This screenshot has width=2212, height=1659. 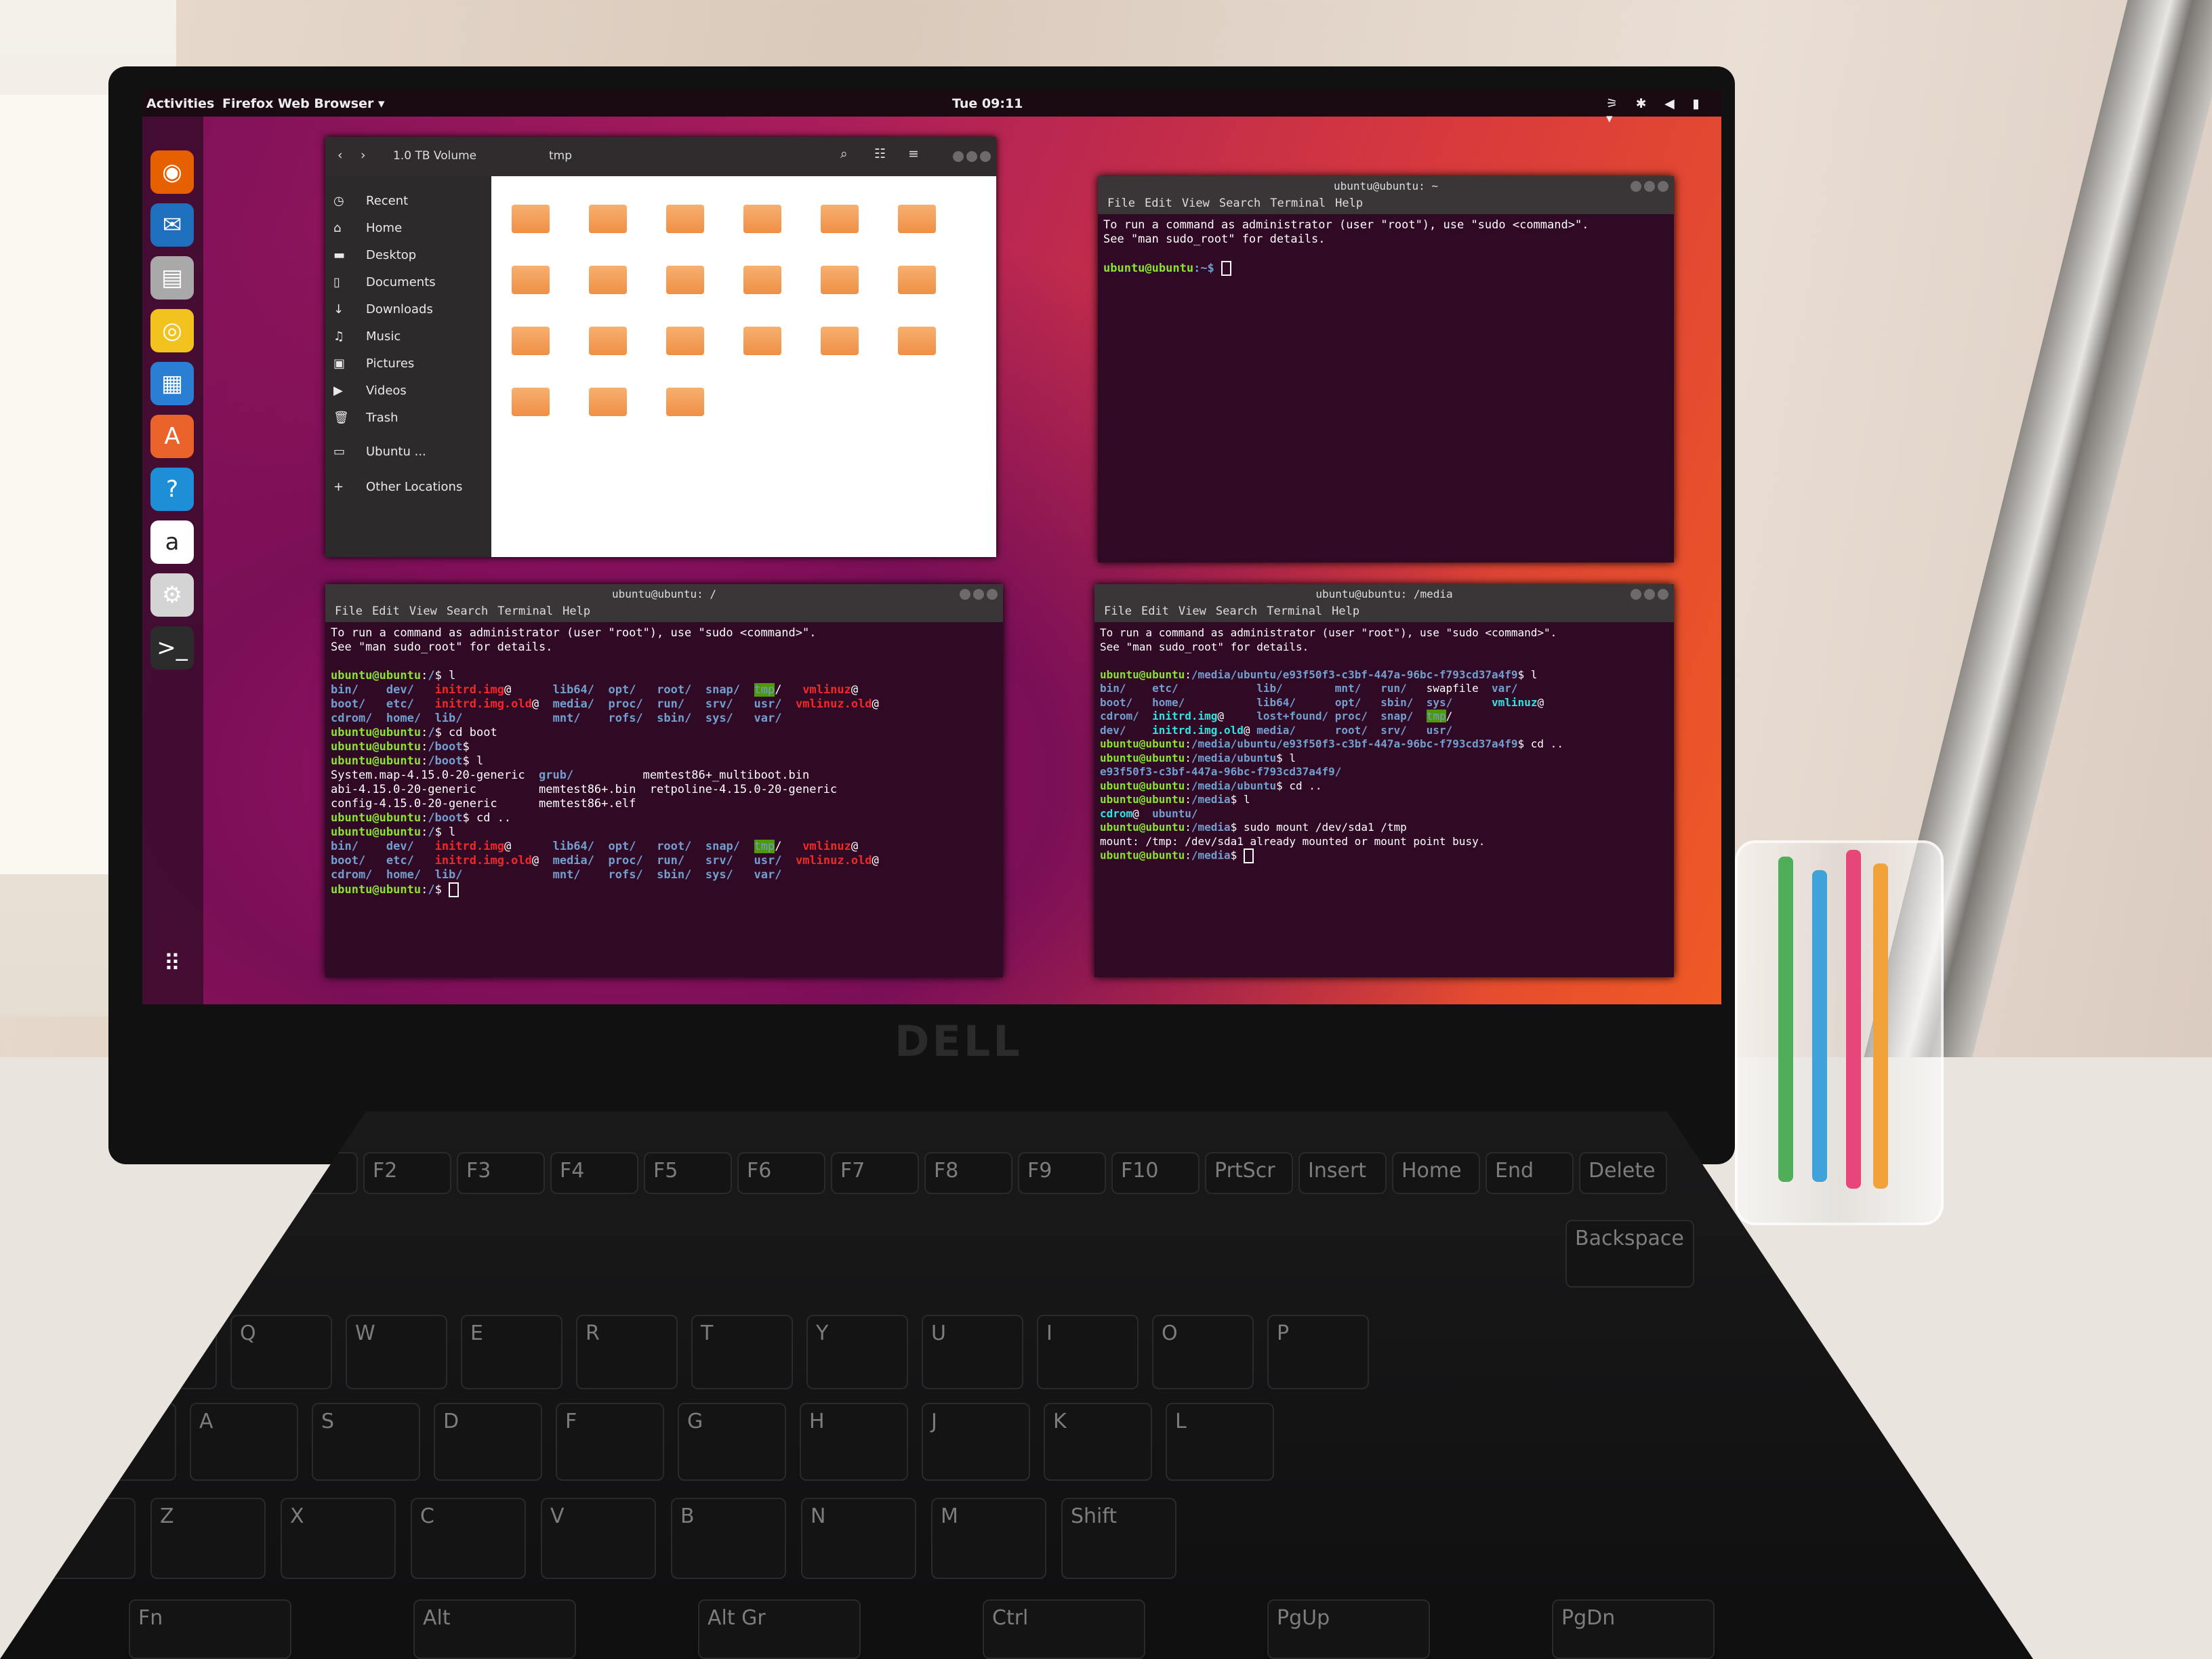 What do you see at coordinates (172, 330) in the screenshot?
I see `rhythmbox-icon: ◎` at bounding box center [172, 330].